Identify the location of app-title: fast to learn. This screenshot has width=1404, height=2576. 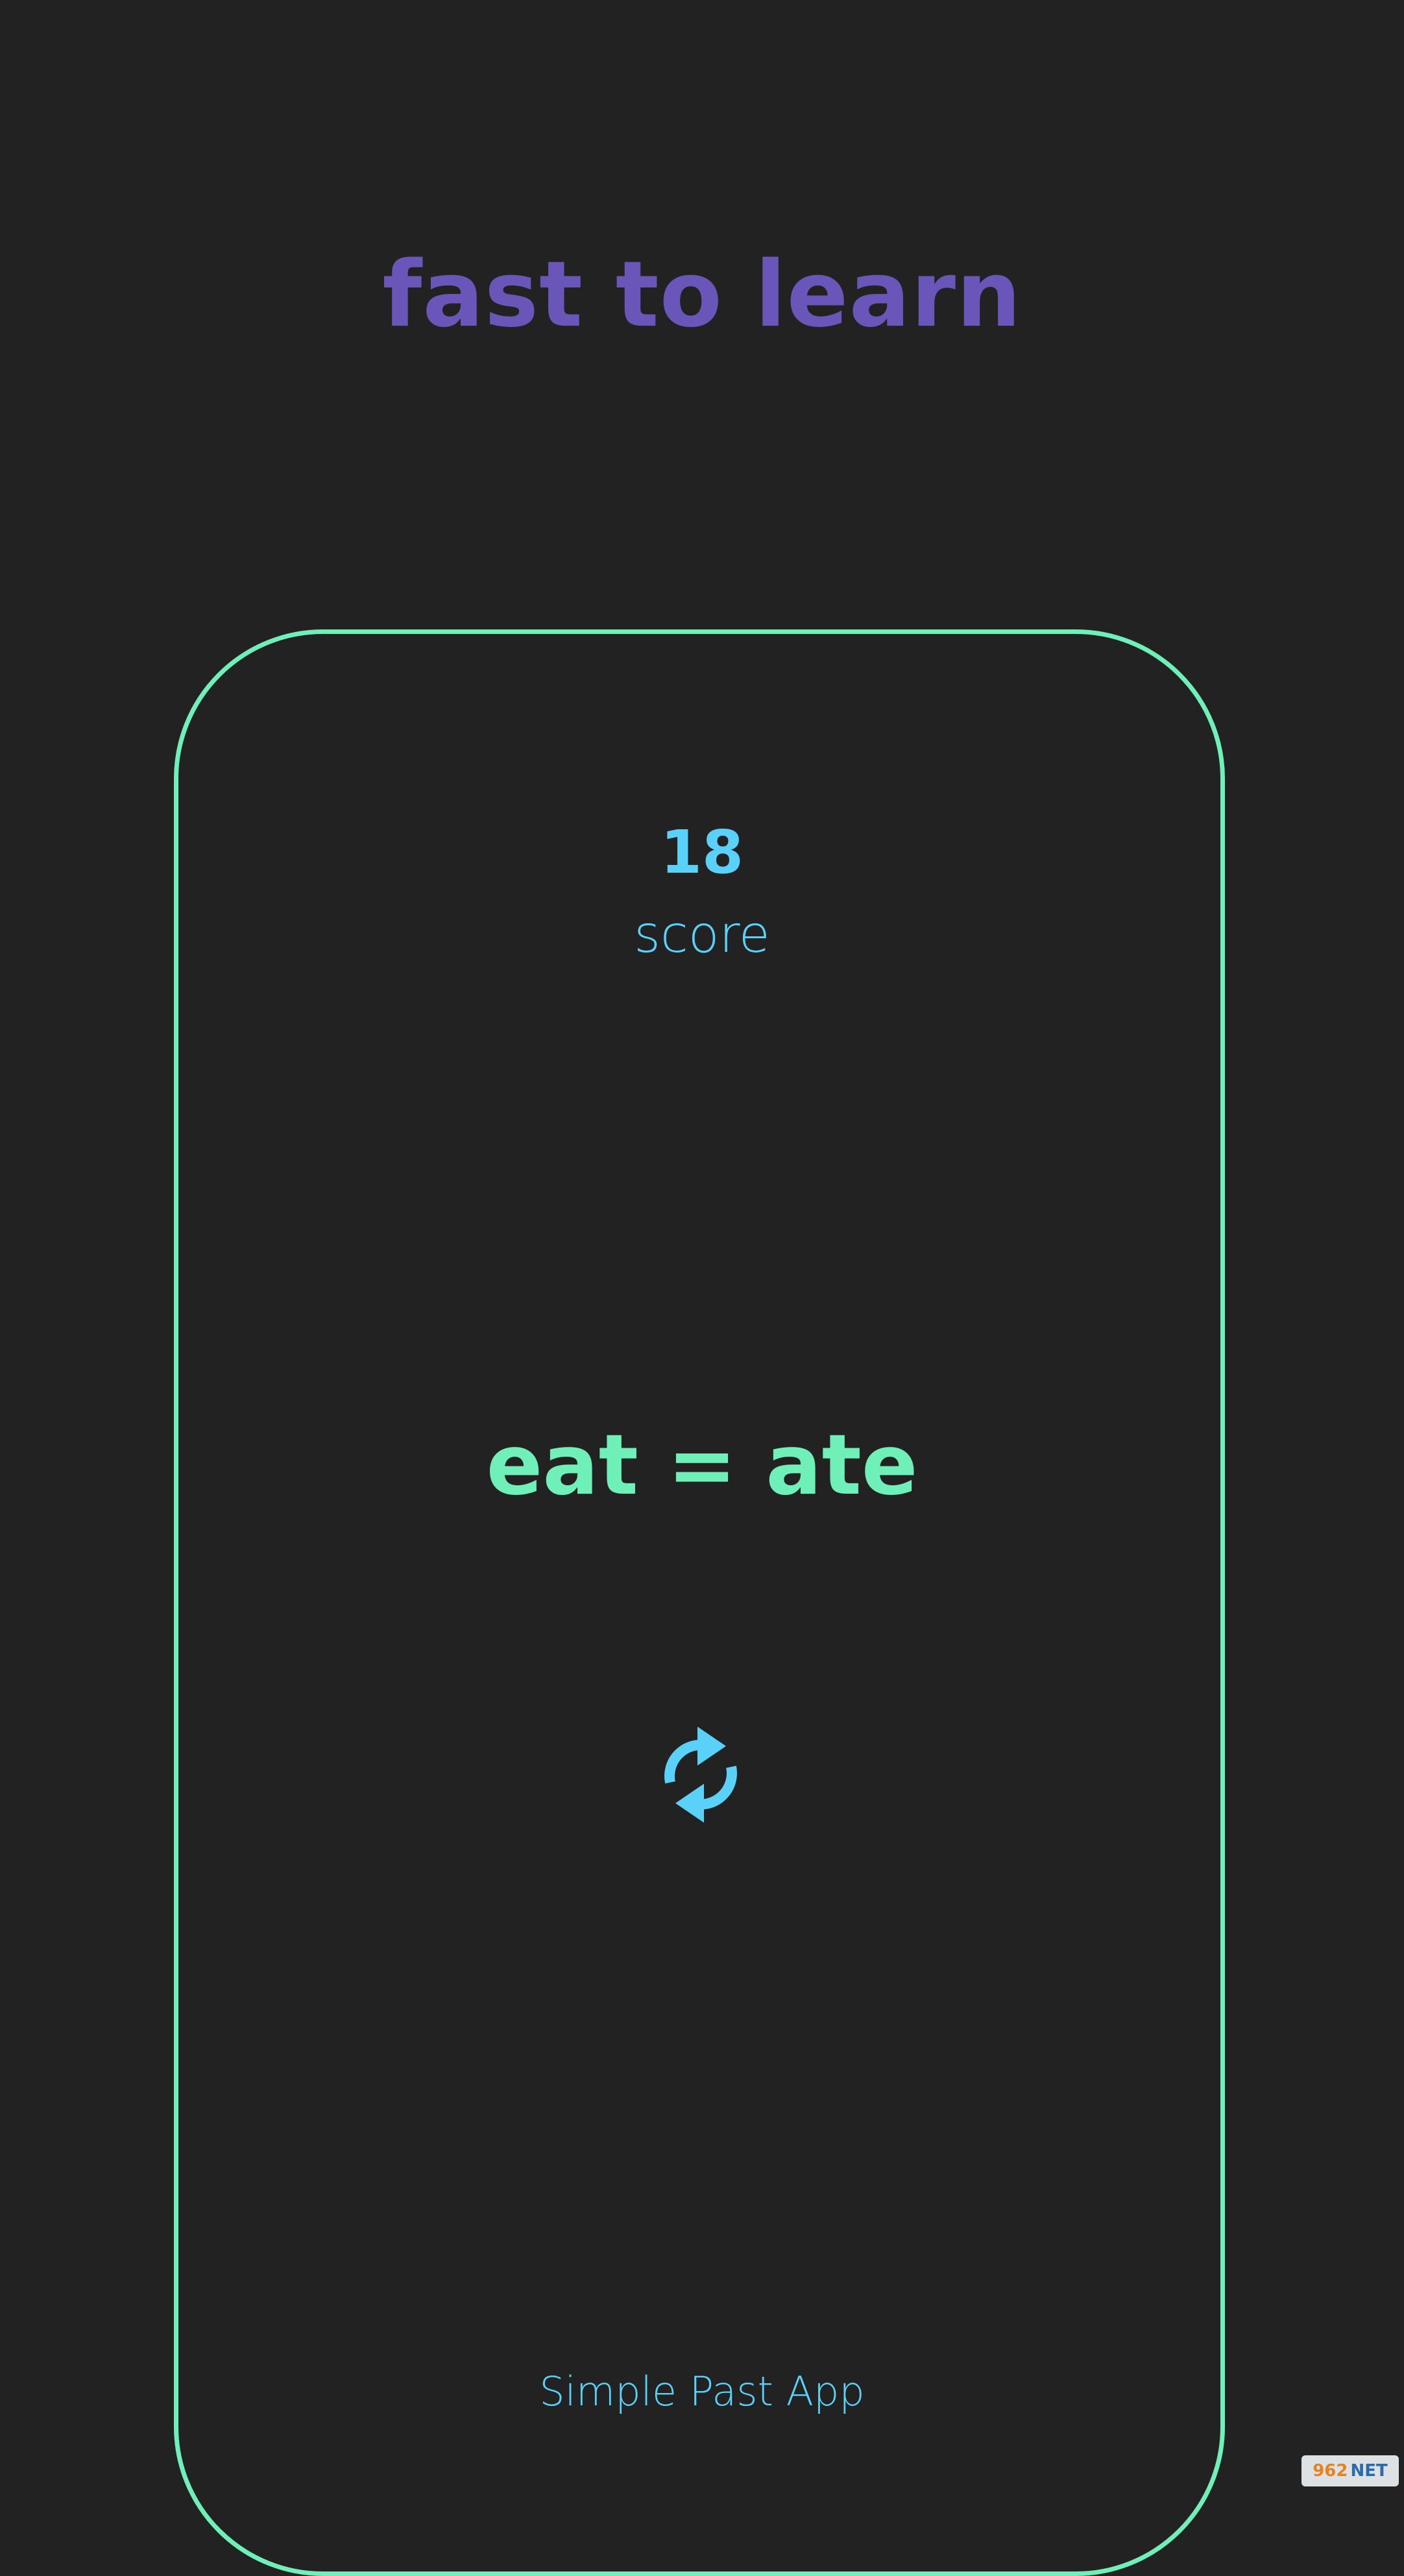
(702, 295).